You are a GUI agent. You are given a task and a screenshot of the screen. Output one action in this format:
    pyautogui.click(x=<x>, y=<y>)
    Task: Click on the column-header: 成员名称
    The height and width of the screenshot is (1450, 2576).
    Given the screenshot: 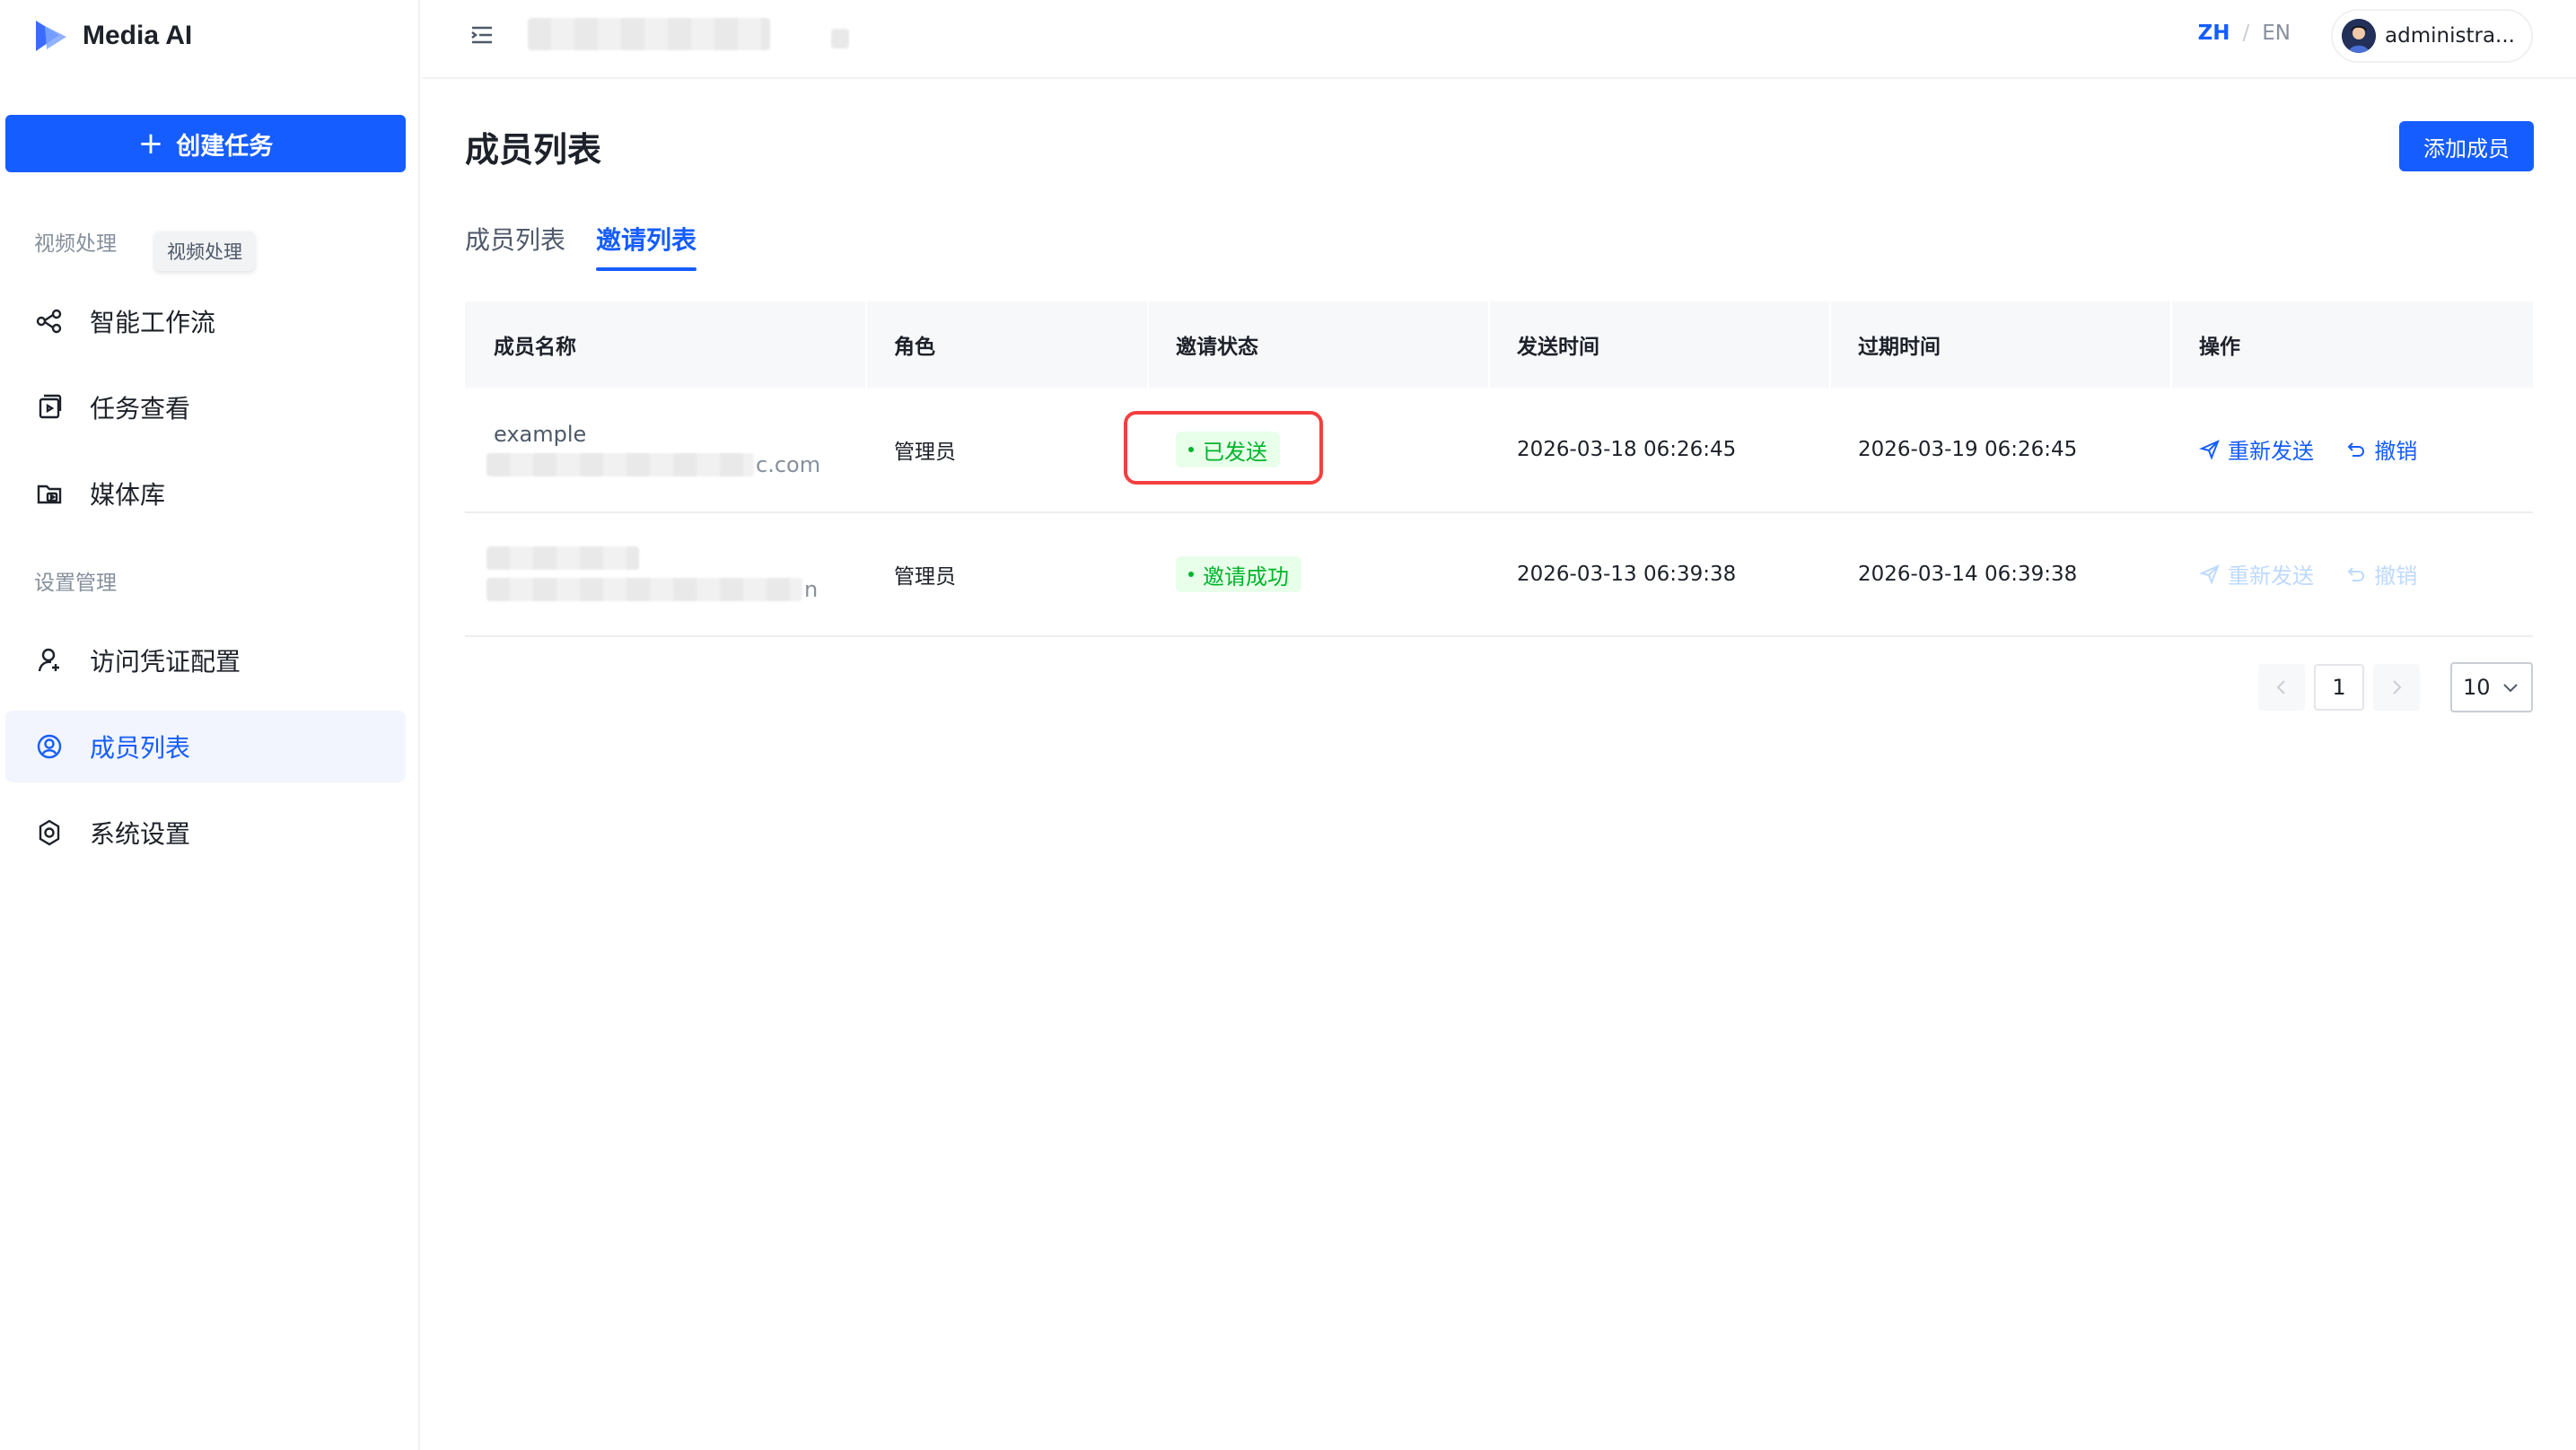 What is the action you would take?
    pyautogui.click(x=535, y=347)
    